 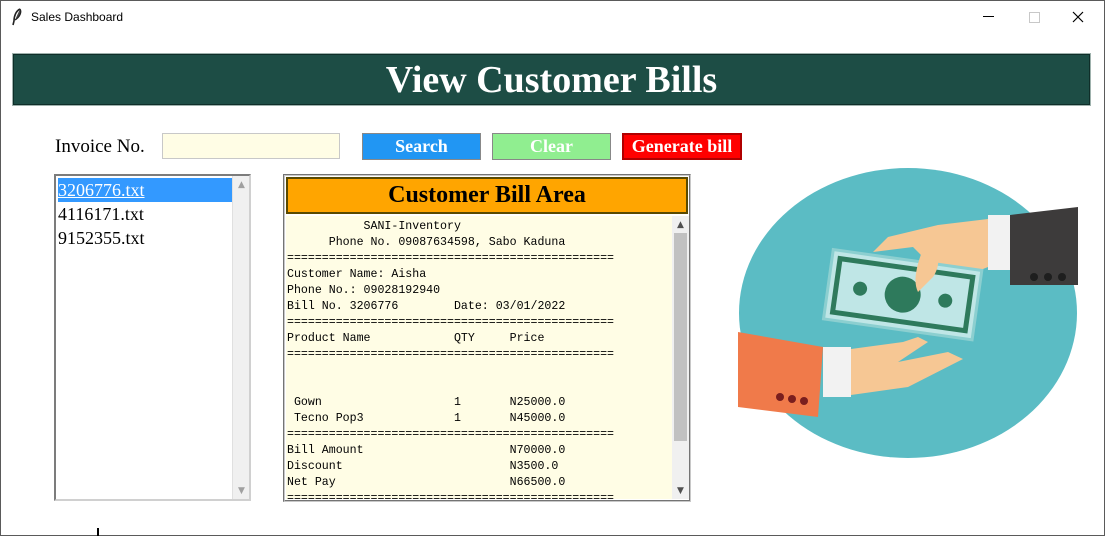 I want to click on invoice-list: 3206776.txt 4116171.txt 9152355.txt, so click(x=145, y=214).